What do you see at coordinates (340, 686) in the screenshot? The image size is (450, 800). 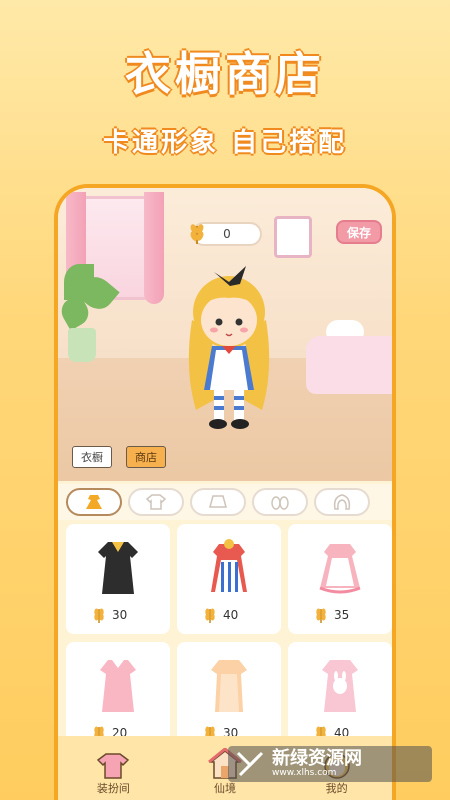 I see `bunny-dress-icon` at bounding box center [340, 686].